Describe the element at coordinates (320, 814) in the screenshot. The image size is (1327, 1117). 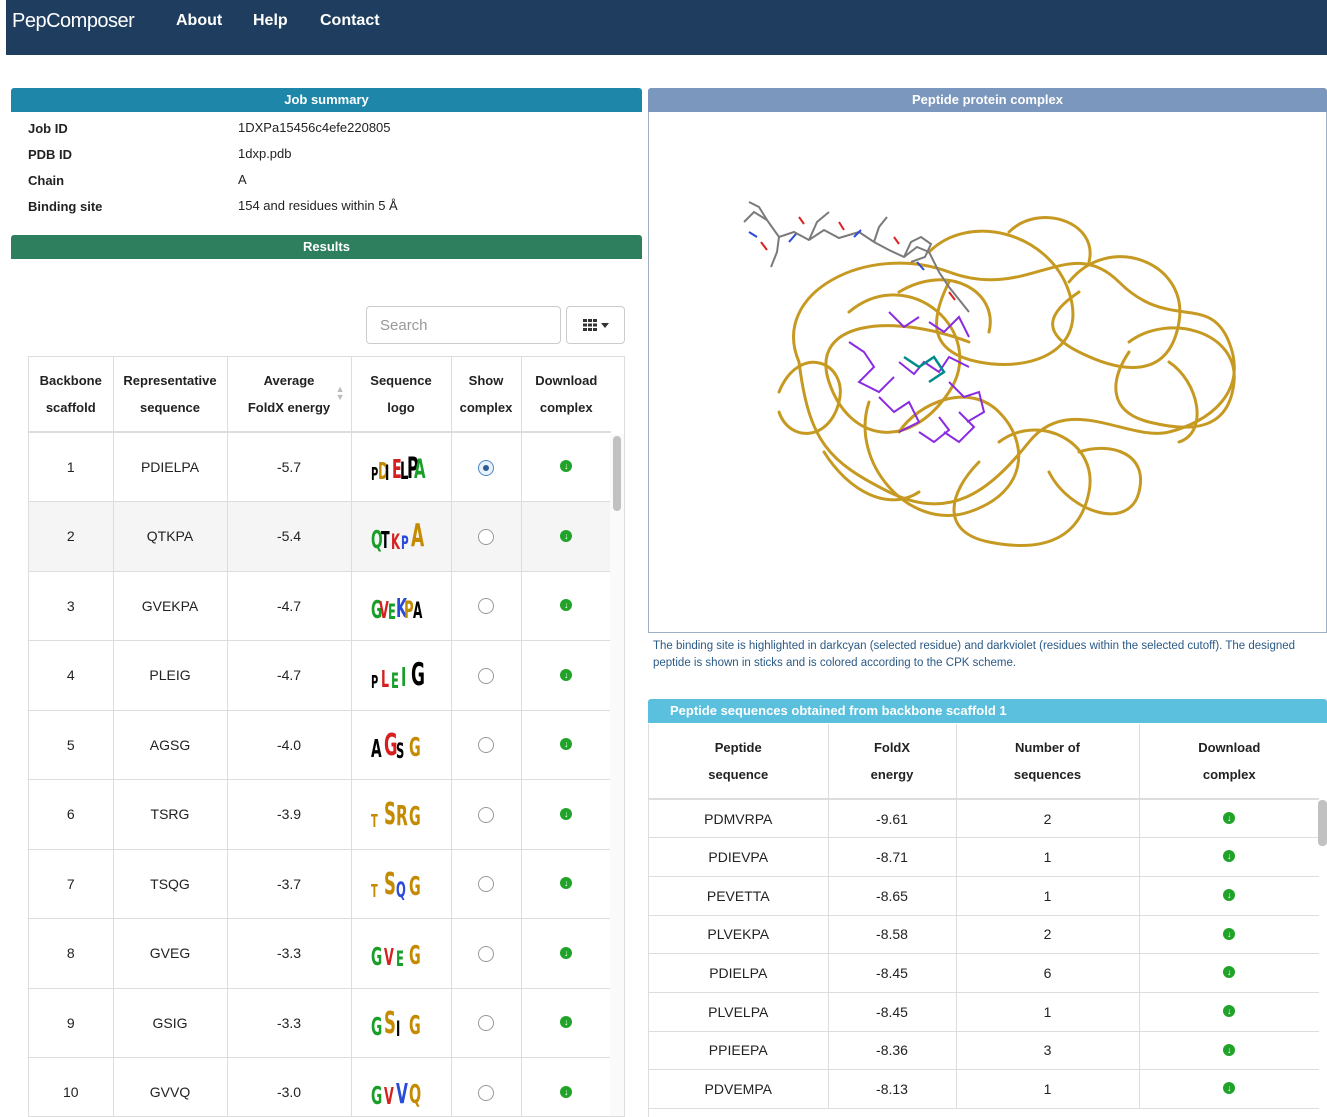
I see `table-row: 6 TSRG -3.9 T S R G ↓` at that location.